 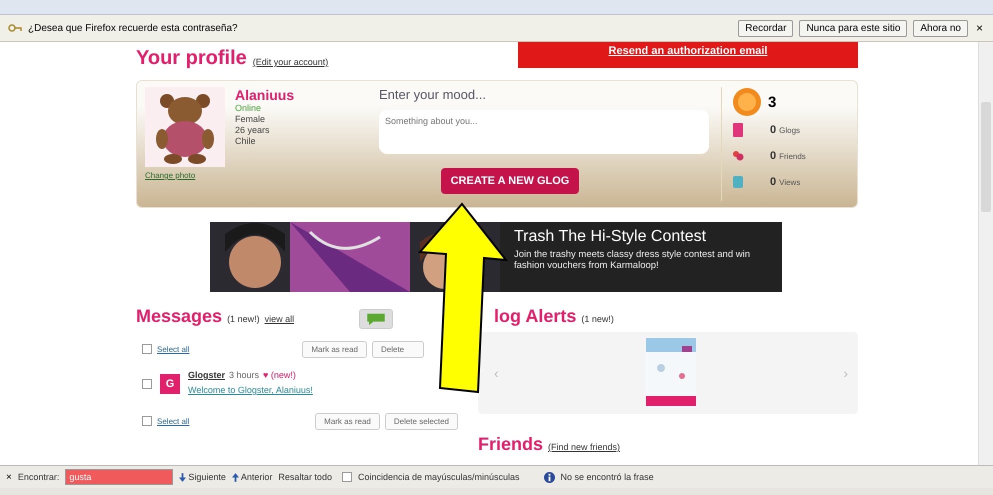 I want to click on profile-detail: Female, so click(x=250, y=119).